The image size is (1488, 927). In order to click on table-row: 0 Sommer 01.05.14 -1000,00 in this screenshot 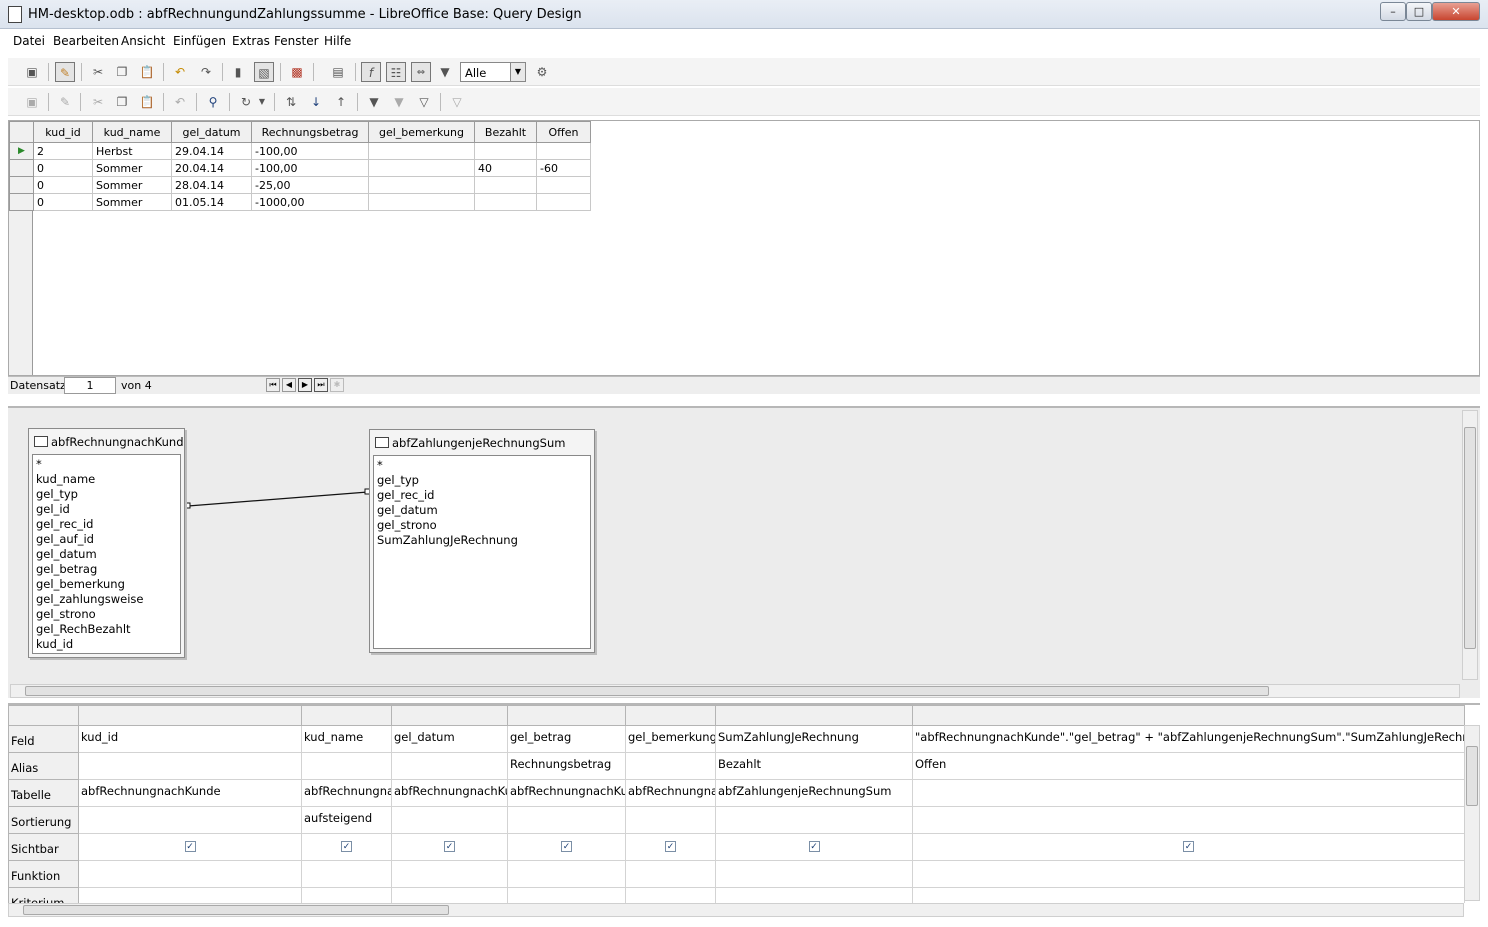, I will do `click(300, 202)`.